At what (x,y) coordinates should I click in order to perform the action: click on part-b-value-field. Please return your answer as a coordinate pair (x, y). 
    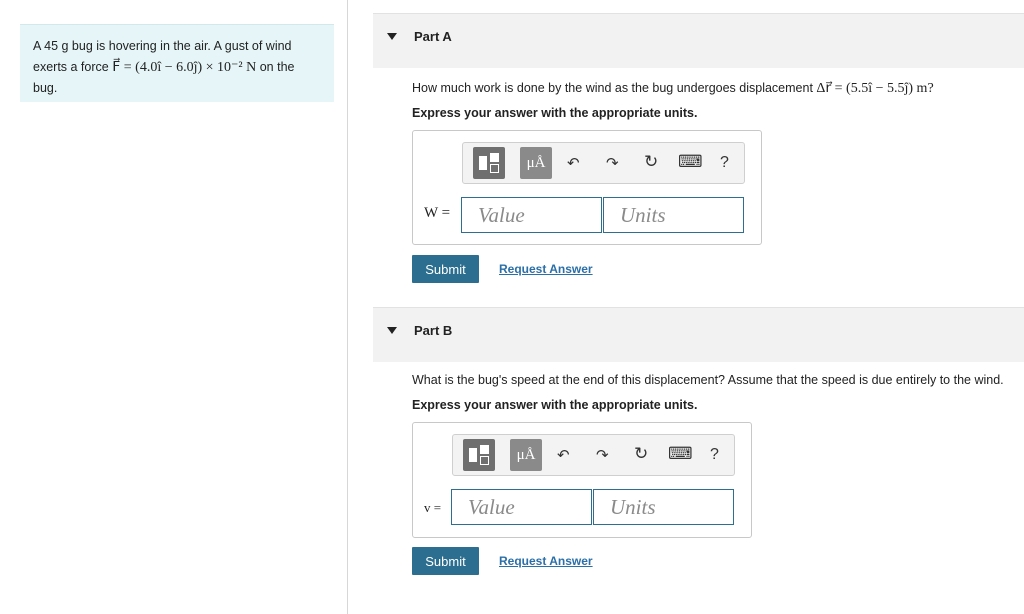
    Looking at the image, I should click on (521, 507).